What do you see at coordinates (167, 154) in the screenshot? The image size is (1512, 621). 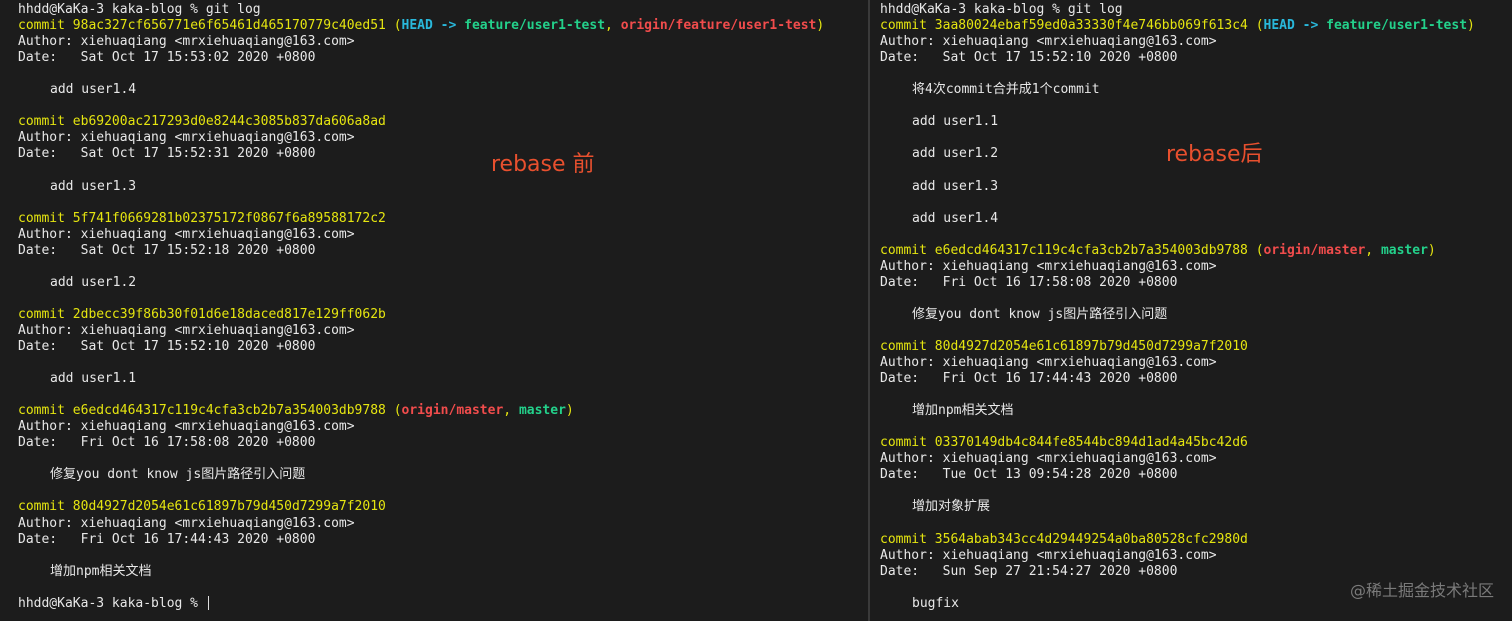 I see `commit-date: Date: Sat Oct 17 15:52:31 2020 +0800` at bounding box center [167, 154].